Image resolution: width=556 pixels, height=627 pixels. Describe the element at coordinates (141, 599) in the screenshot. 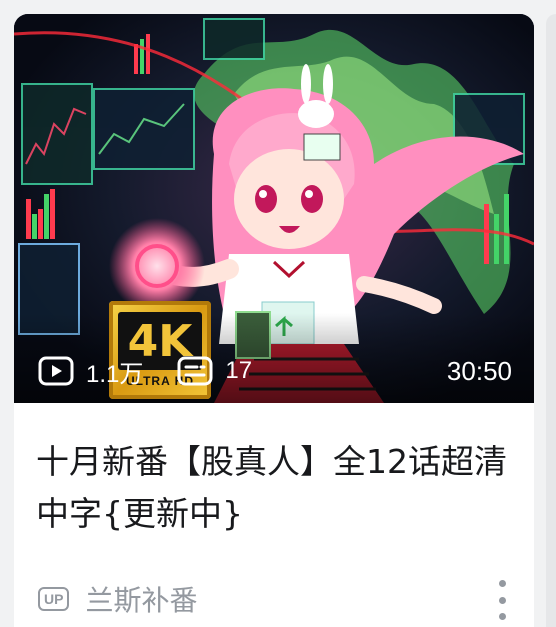

I see `uploader-name: 兰斯补番` at that location.